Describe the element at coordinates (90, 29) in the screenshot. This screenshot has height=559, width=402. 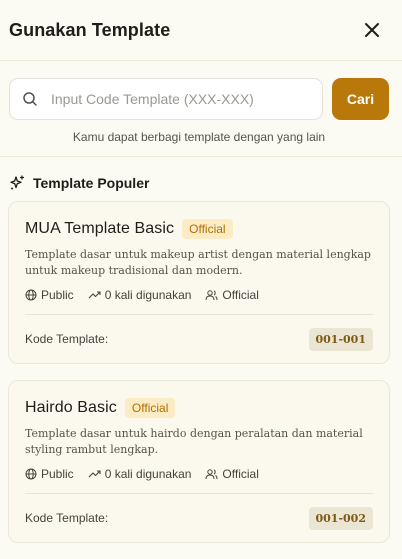
I see `modal-title: Gunakan Template` at that location.